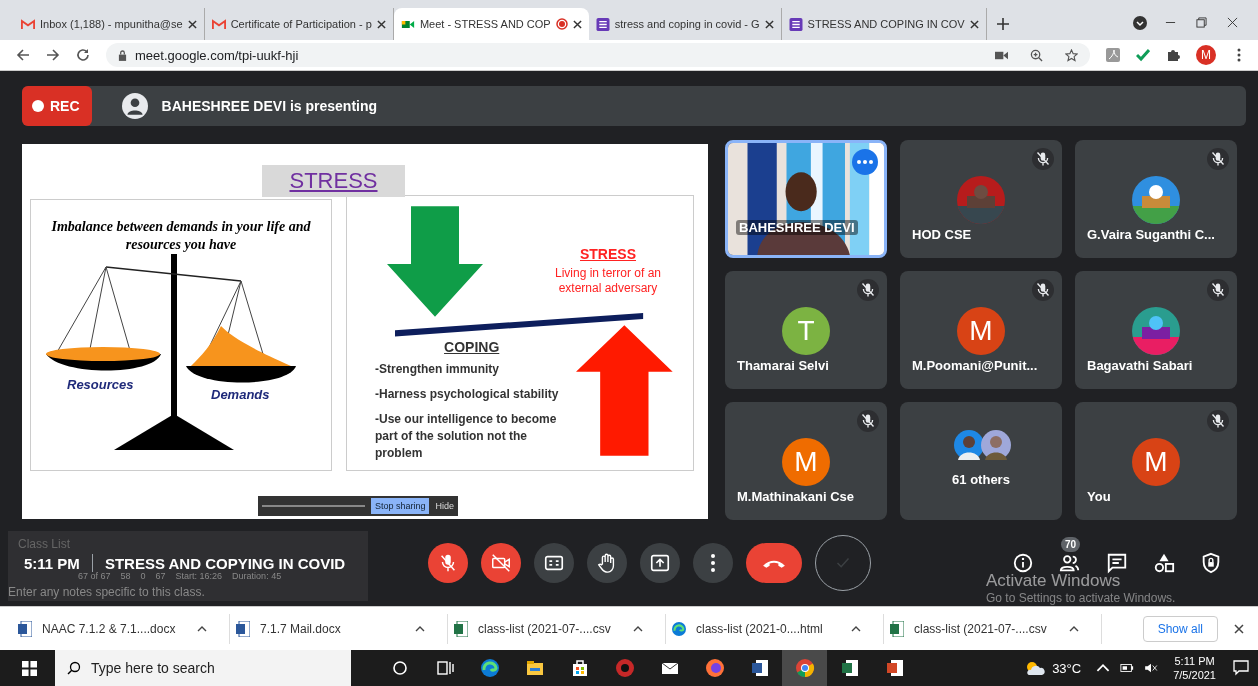  What do you see at coordinates (1054, 581) in the screenshot?
I see `activation-title: Activate Windows` at bounding box center [1054, 581].